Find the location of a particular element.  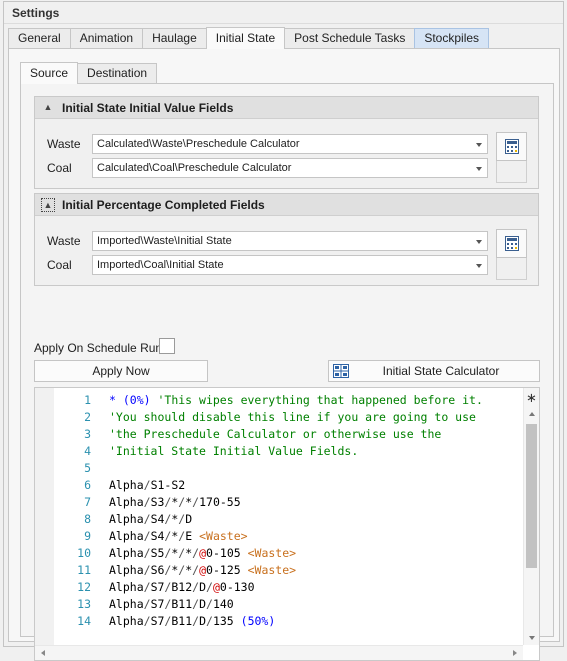

vertical-scrollbar: ∗ is located at coordinates (531, 516).